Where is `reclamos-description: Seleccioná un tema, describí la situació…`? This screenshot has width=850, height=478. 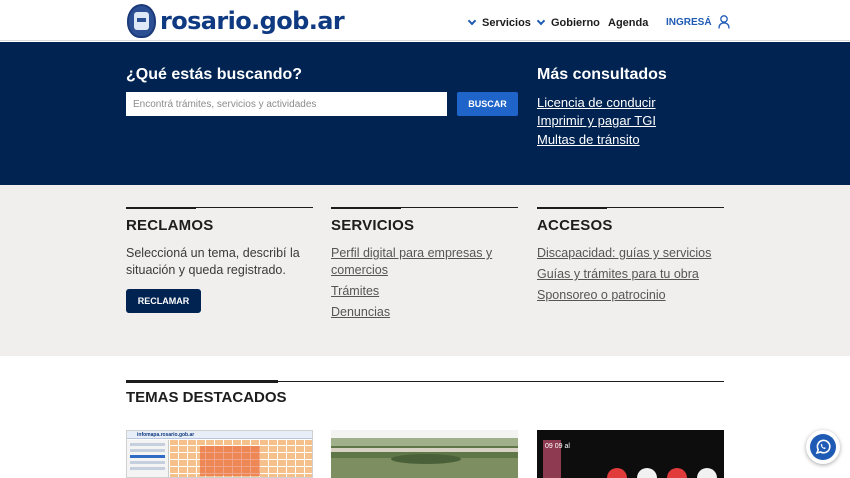
reclamos-description: Seleccioná un tema, describí la situació… is located at coordinates (213, 261).